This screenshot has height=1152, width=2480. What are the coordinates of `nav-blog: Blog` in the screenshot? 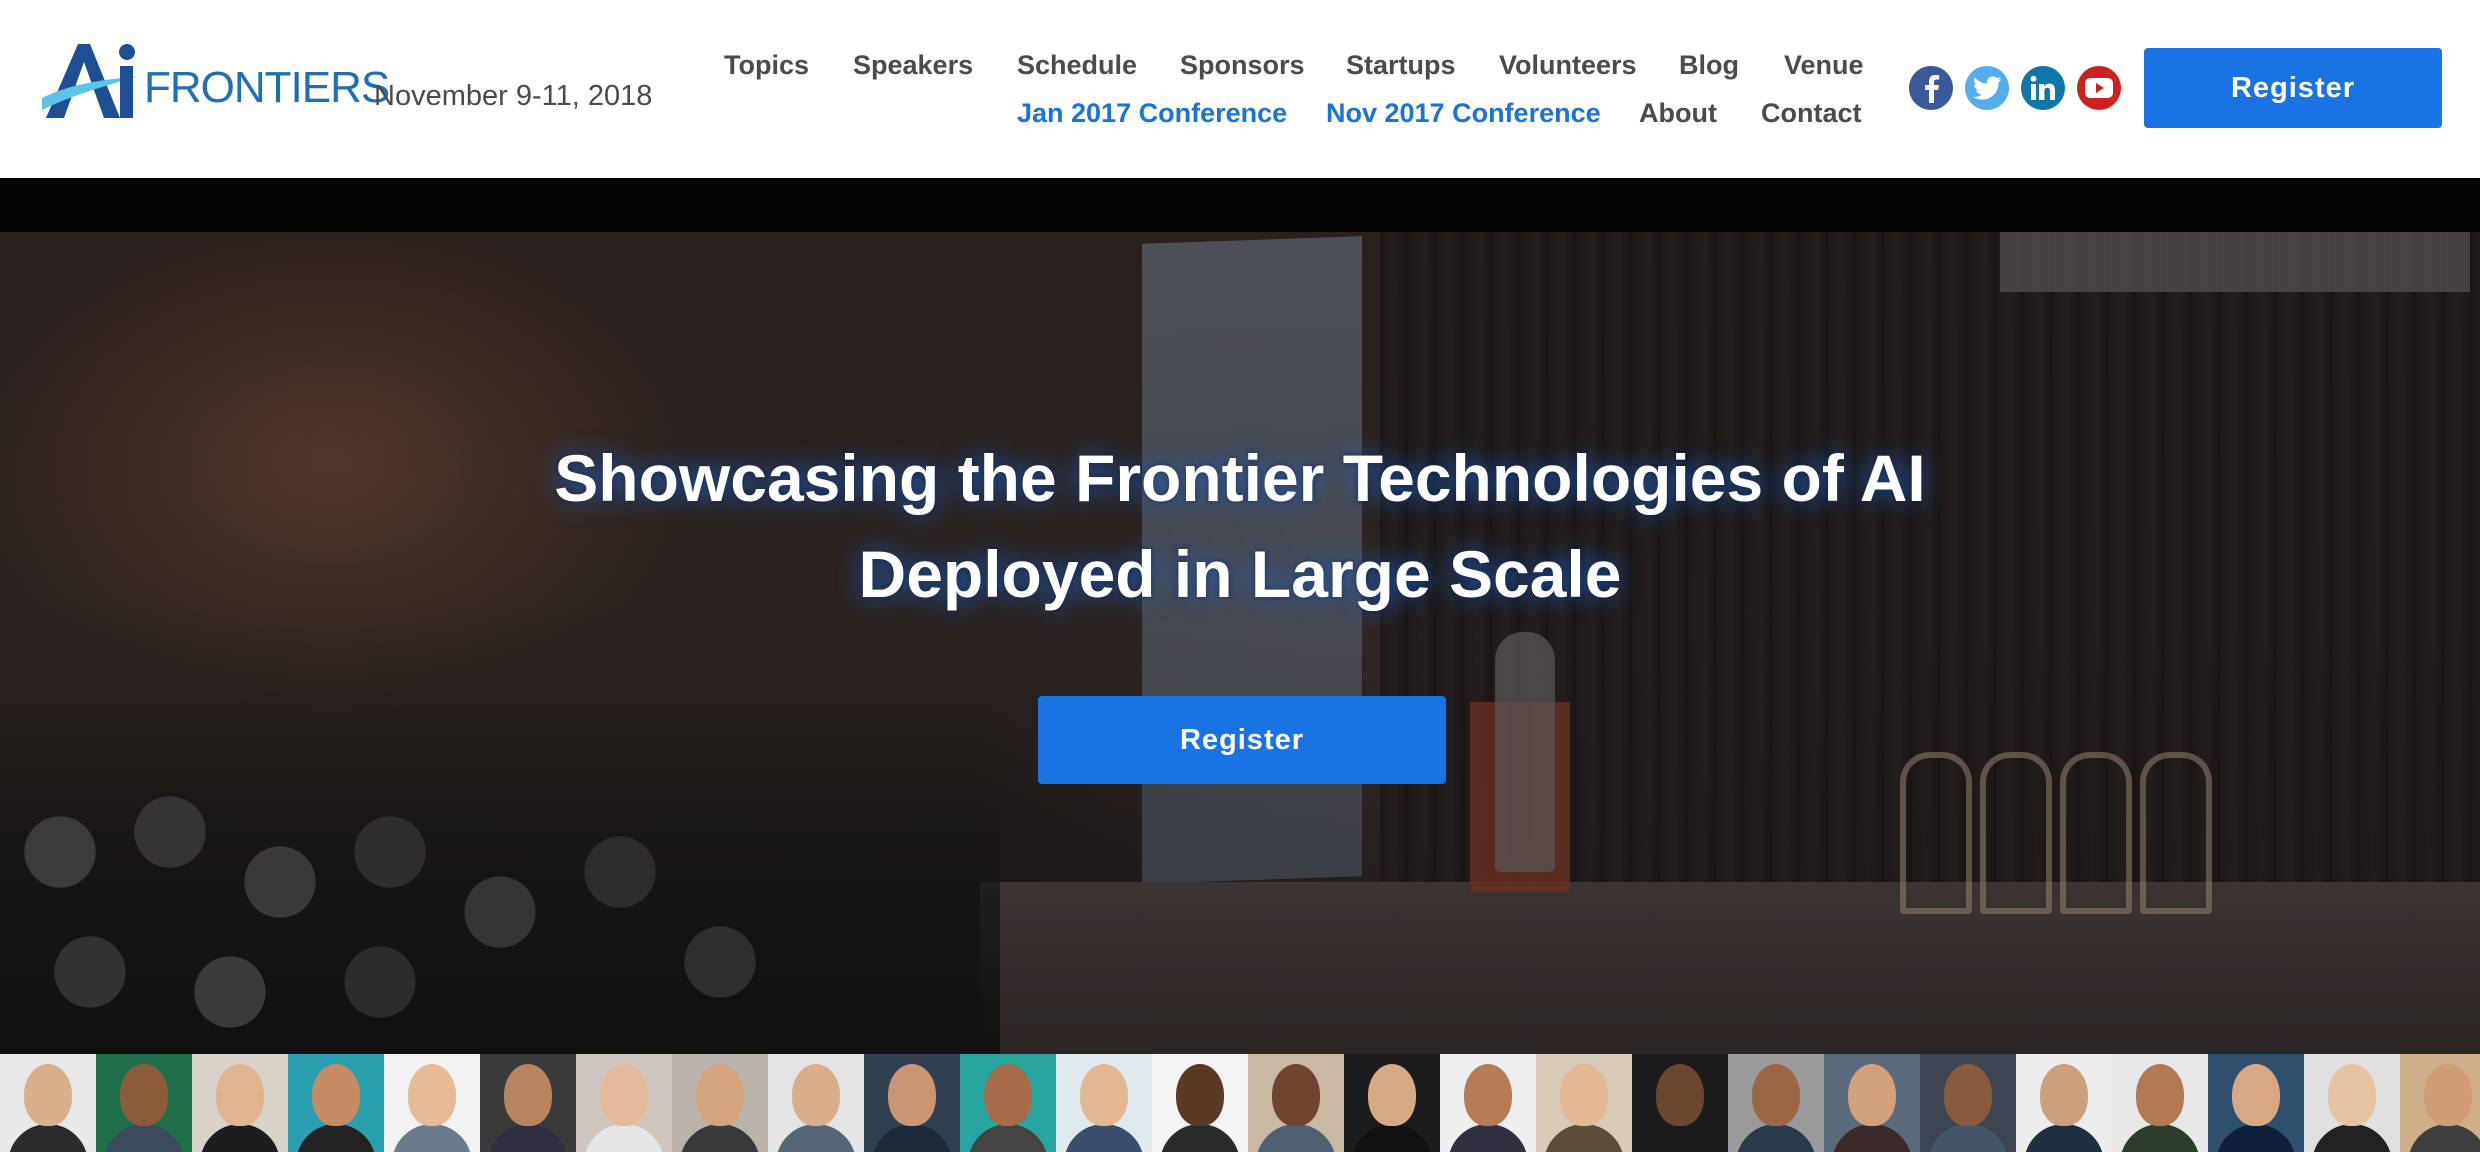 It's located at (1709, 65).